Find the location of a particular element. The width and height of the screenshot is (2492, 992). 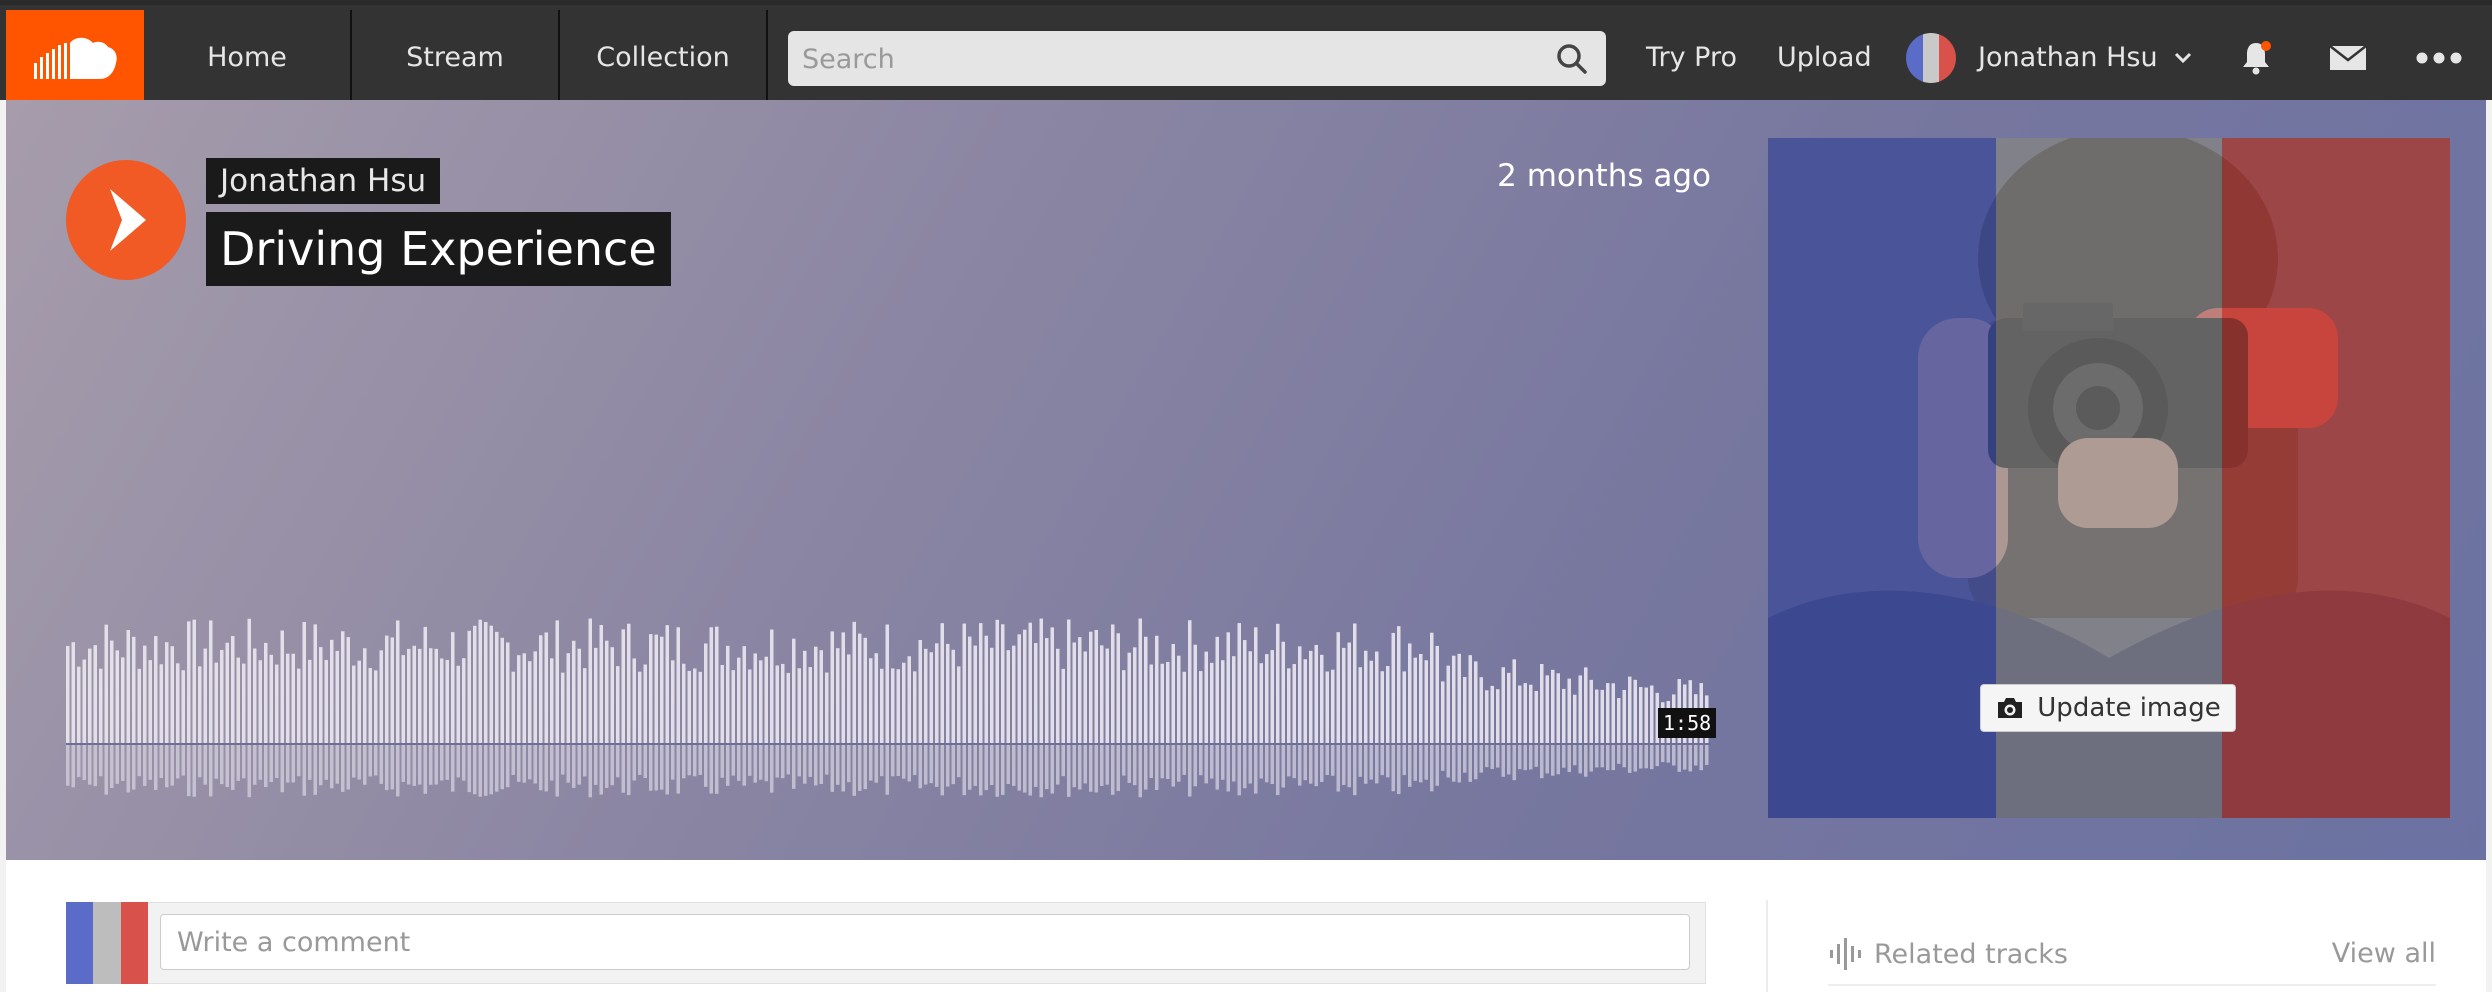

track-artist: Jonathan Hsu is located at coordinates (323, 181).